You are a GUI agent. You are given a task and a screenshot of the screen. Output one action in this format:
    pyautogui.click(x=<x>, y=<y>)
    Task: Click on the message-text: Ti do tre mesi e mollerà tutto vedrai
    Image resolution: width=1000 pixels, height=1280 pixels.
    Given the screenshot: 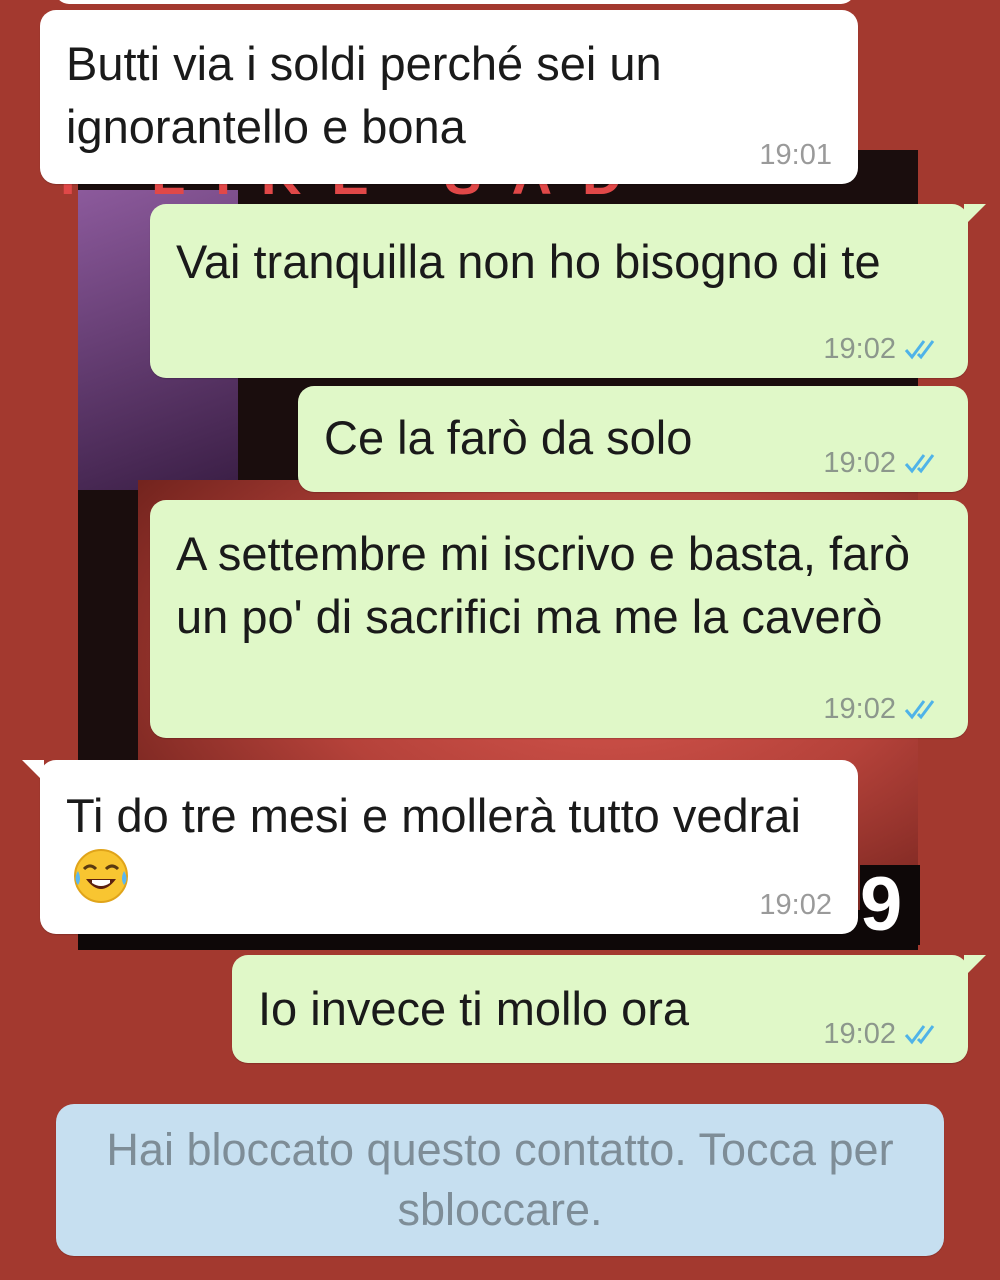 What is the action you would take?
    pyautogui.click(x=433, y=815)
    